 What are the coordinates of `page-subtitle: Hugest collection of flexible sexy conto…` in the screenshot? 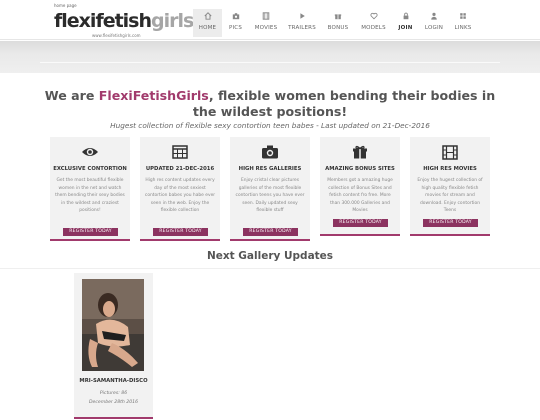 It's located at (270, 125).